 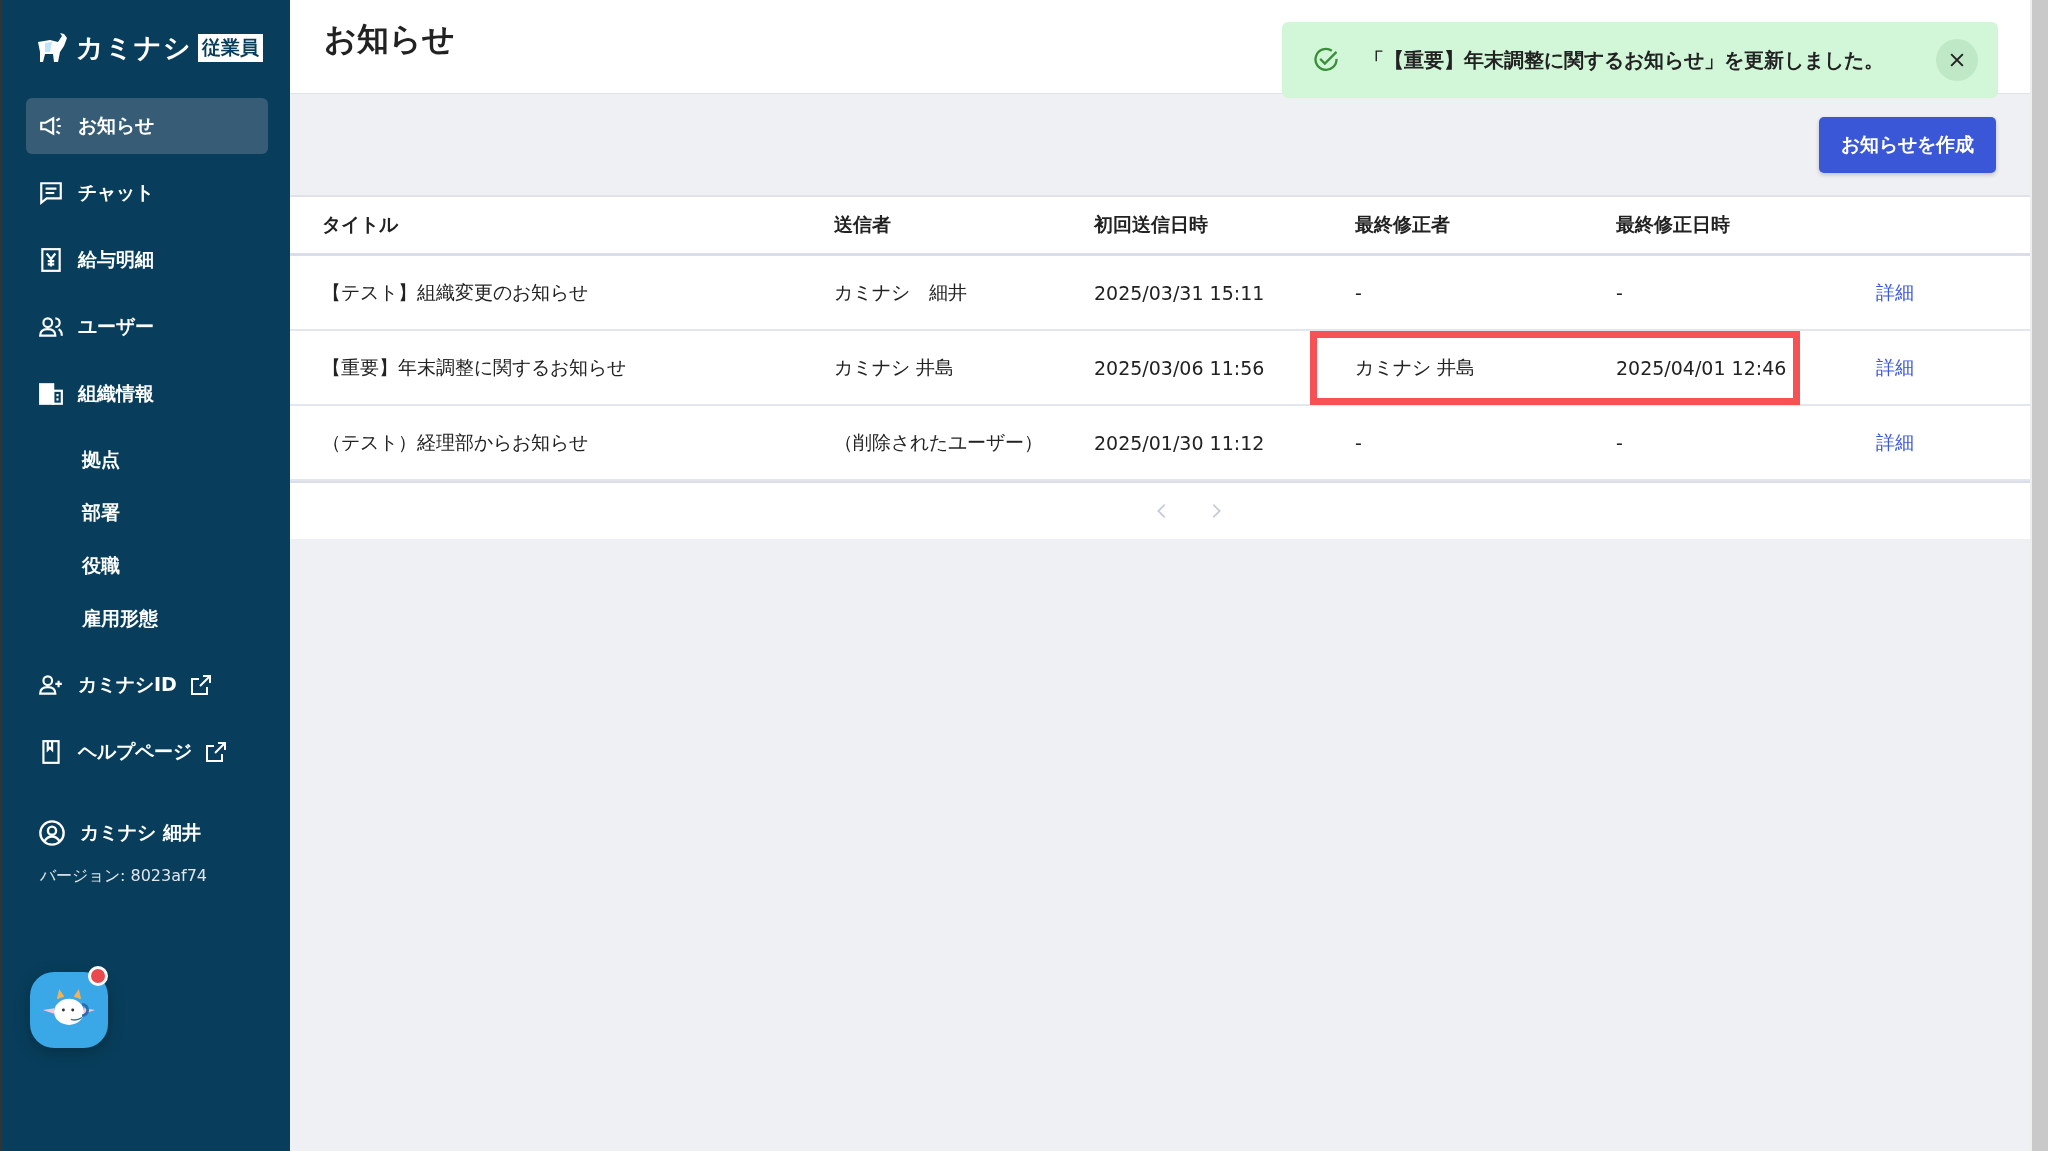 I want to click on table-cell-text: 2025/03/06 11:56, so click(x=1180, y=367).